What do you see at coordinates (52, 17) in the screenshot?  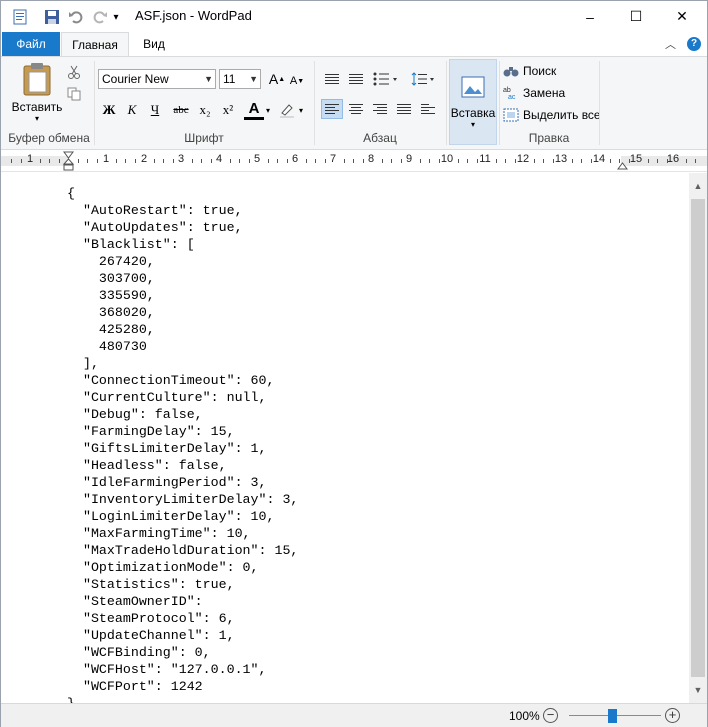 I see `save-icon` at bounding box center [52, 17].